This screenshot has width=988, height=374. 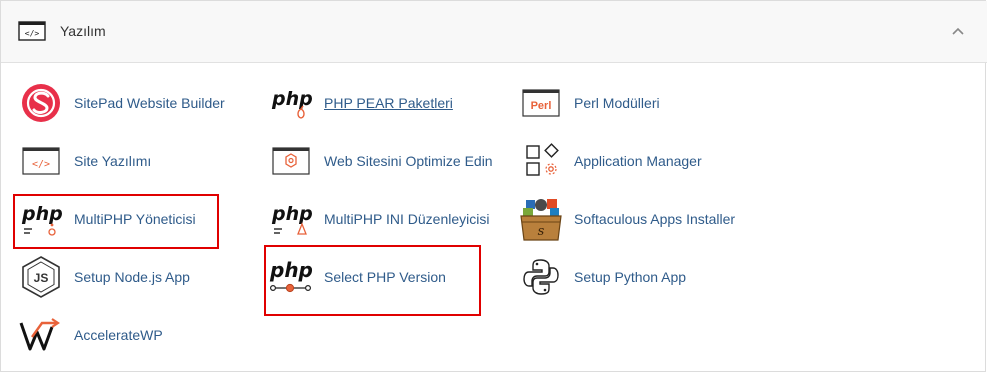 I want to click on chevron-up-icon, so click(x=958, y=31).